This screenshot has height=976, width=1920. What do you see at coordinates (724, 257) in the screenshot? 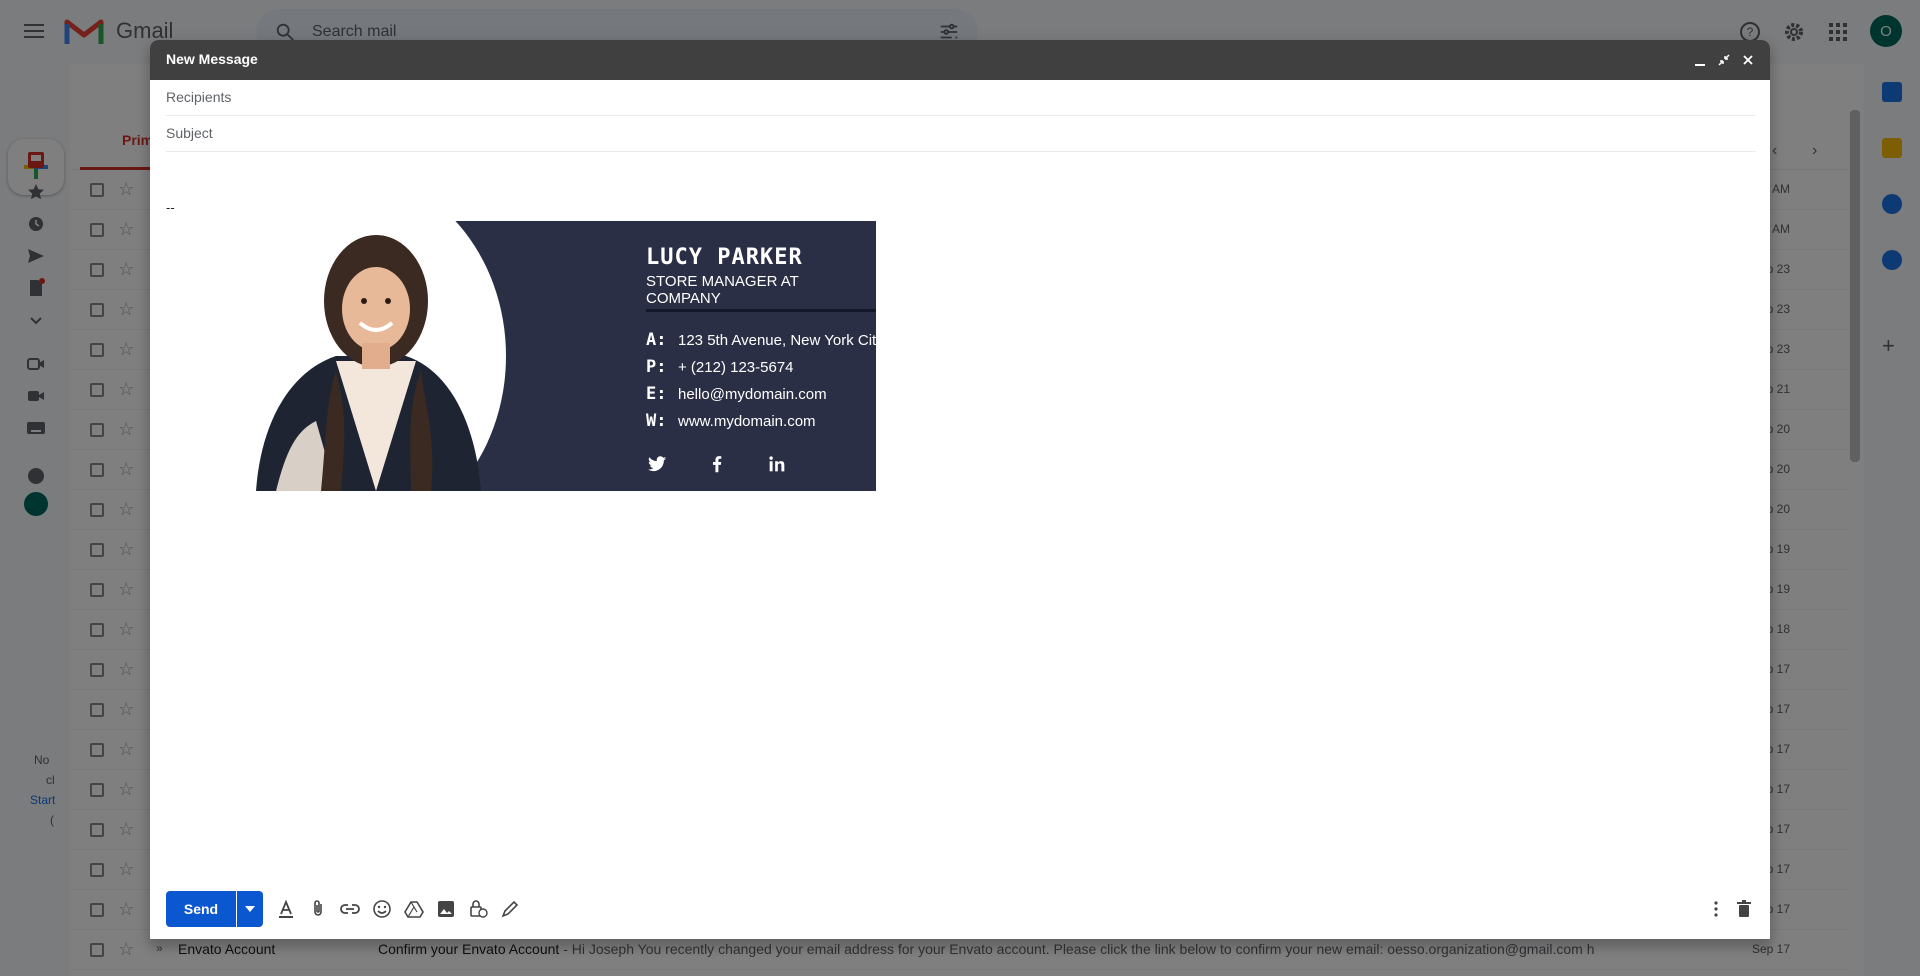
I see `signature-name: LUCY PARKER` at bounding box center [724, 257].